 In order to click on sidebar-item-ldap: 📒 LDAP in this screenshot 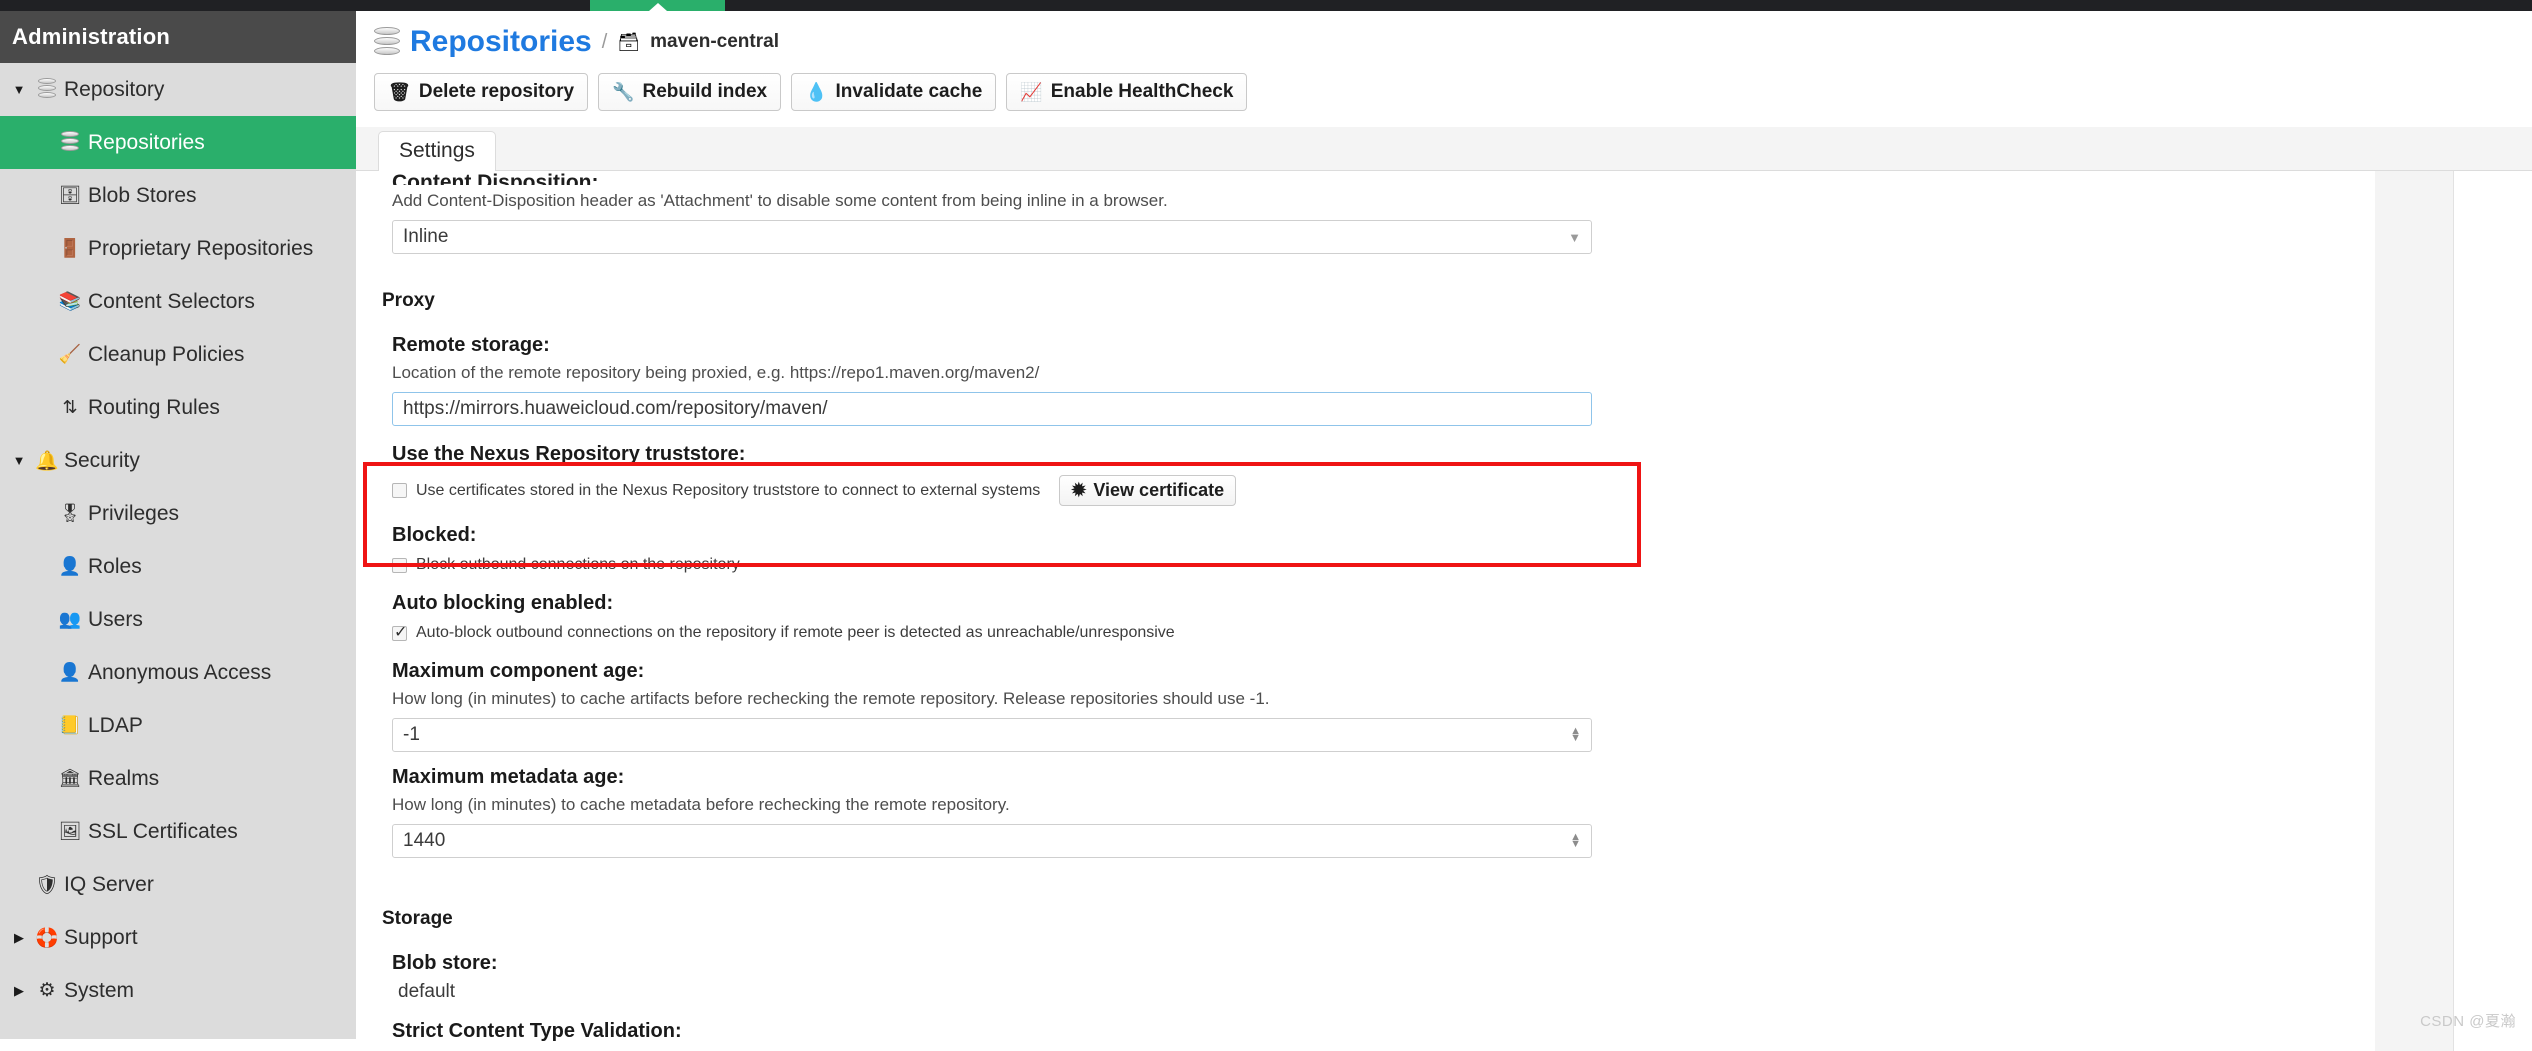, I will do `click(178, 725)`.